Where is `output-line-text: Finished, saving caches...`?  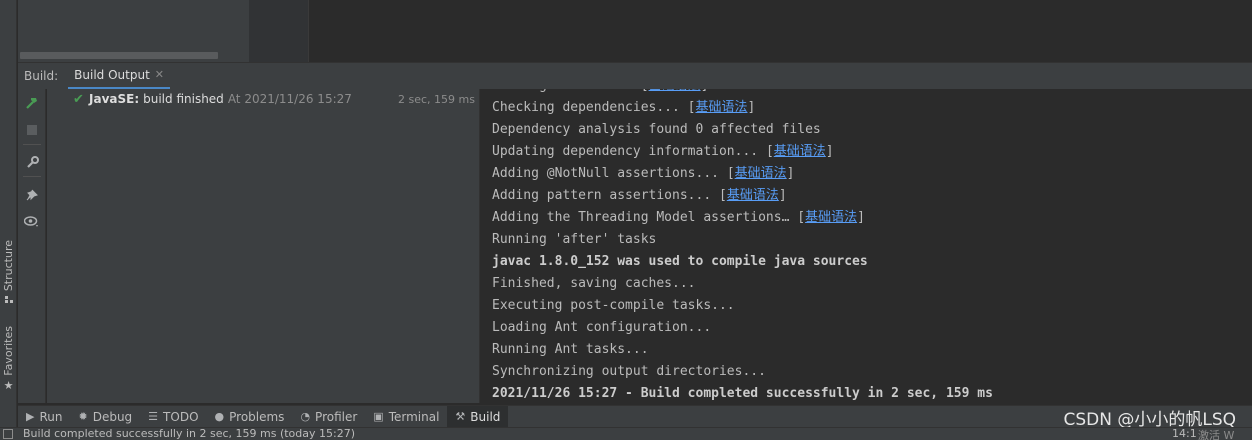
output-line-text: Finished, saving caches... is located at coordinates (594, 283).